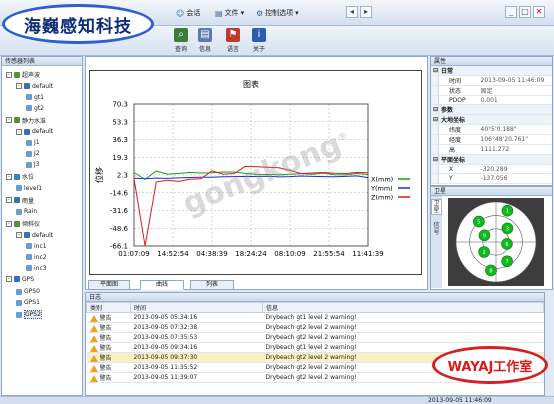  What do you see at coordinates (33, 142) in the screenshot?
I see `tree-item: J1` at bounding box center [33, 142].